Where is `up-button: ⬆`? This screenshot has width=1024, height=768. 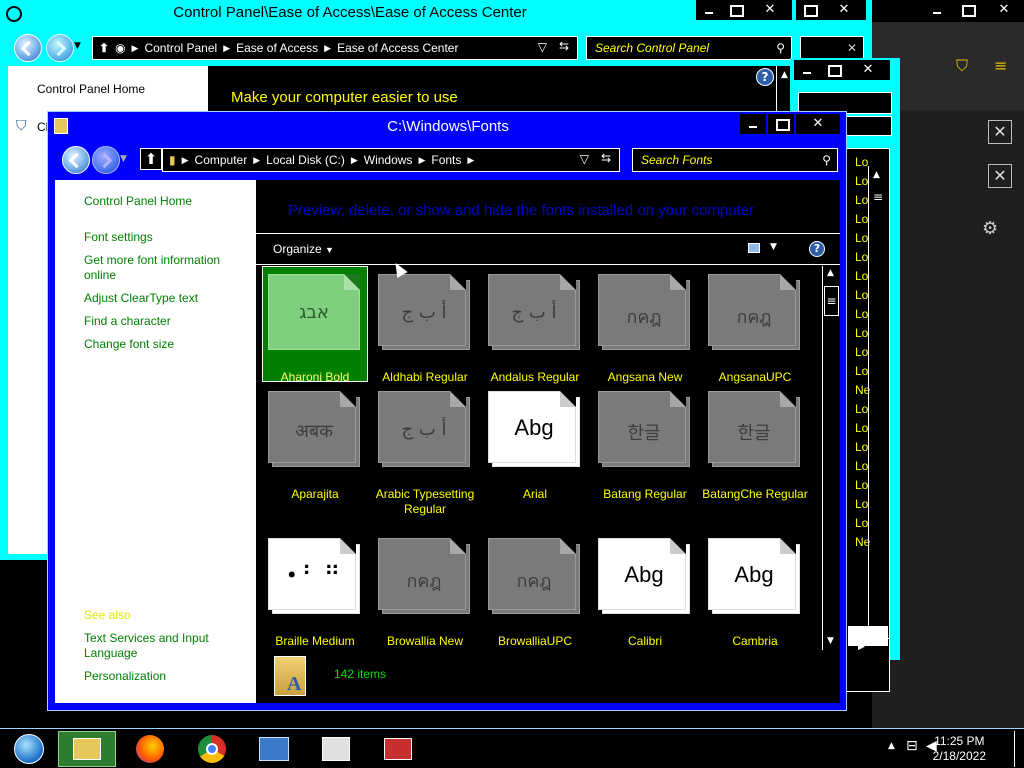
up-button: ⬆ is located at coordinates (151, 159).